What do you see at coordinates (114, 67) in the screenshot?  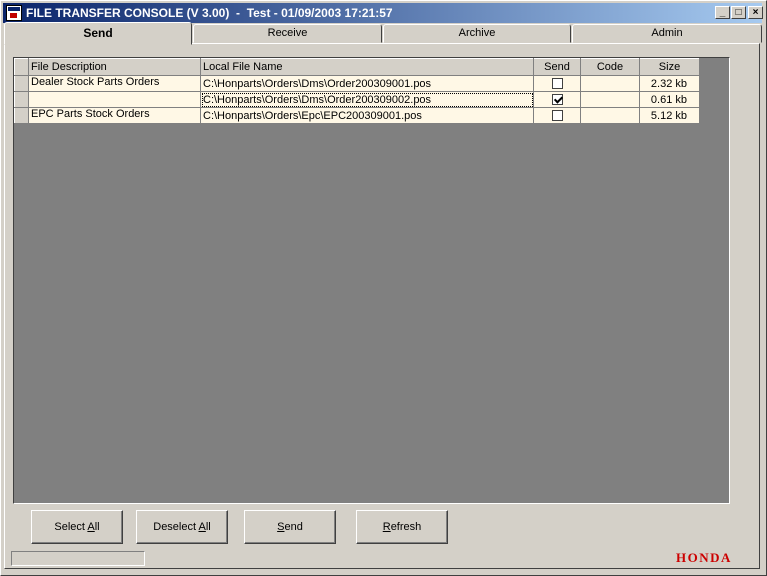 I see `column-header-description: File Description` at bounding box center [114, 67].